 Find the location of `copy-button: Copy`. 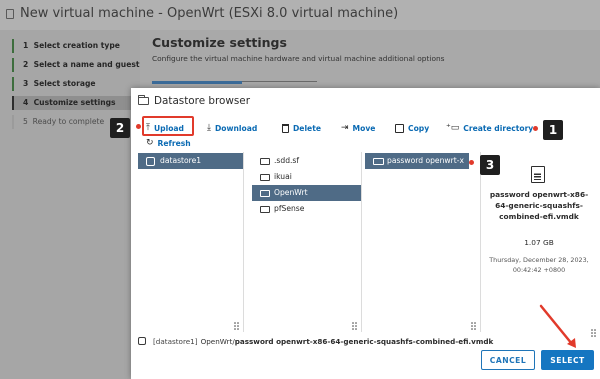

copy-button: Copy is located at coordinates (412, 128).